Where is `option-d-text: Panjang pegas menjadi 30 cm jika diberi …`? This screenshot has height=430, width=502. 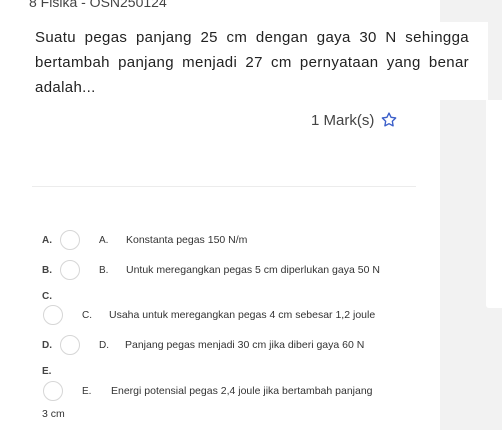 option-d-text: Panjang pegas menjadi 30 cm jika diberi … is located at coordinates (245, 345).